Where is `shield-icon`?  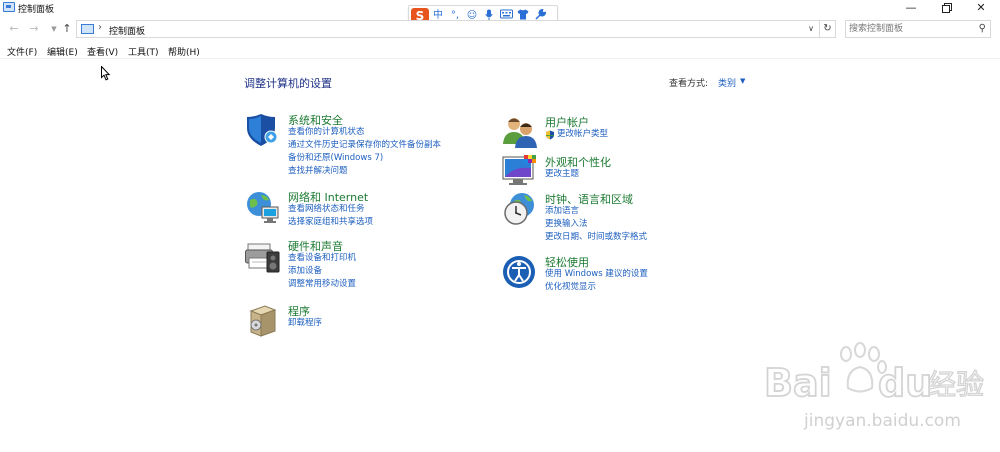 shield-icon is located at coordinates (263, 130).